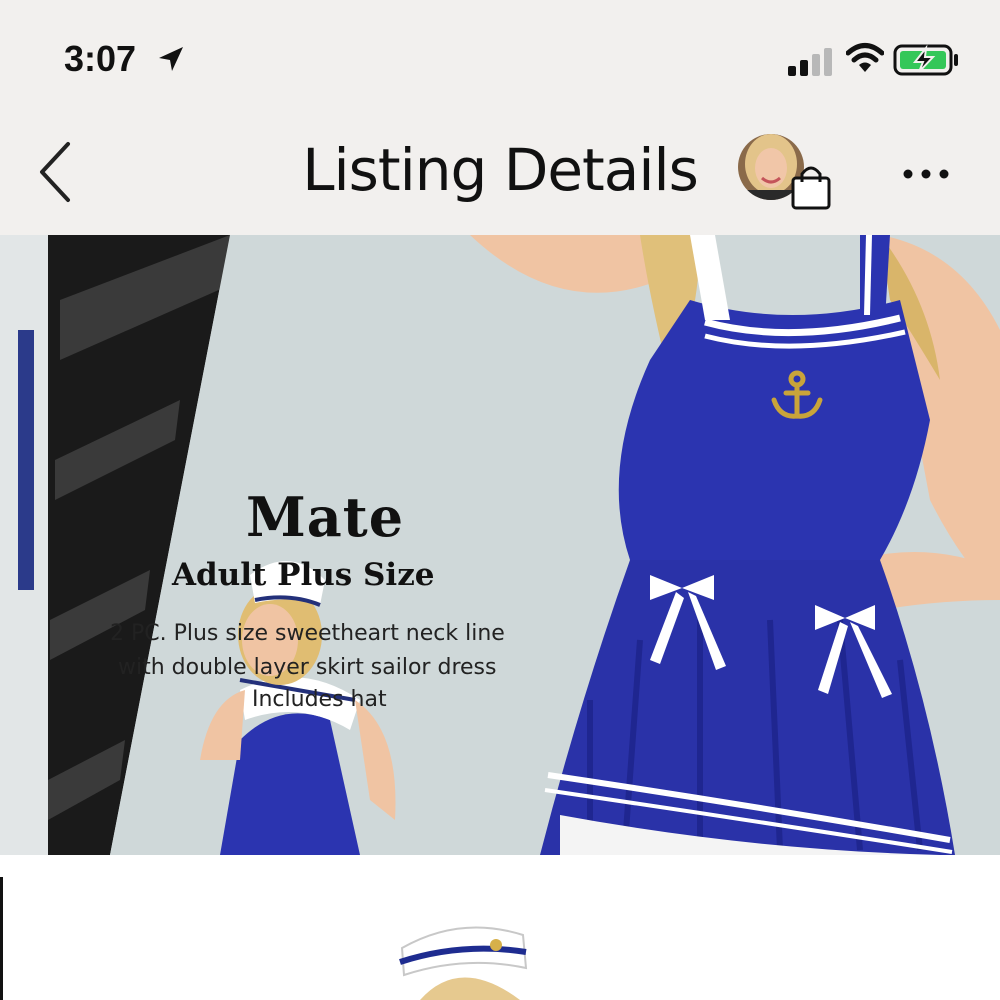 This screenshot has width=1000, height=1000. What do you see at coordinates (319, 699) in the screenshot?
I see `package-description-line: Includes hat` at bounding box center [319, 699].